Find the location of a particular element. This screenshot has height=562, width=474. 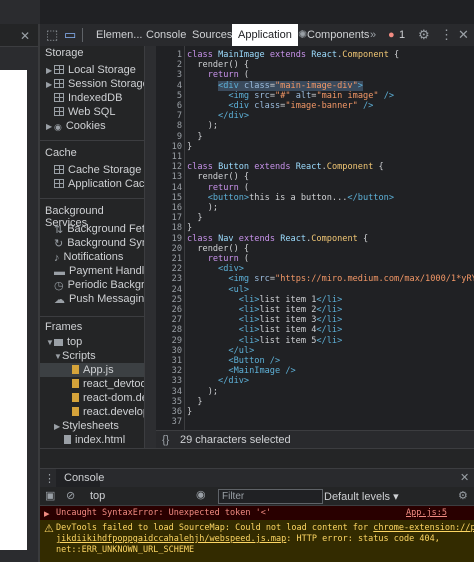

line-number: 6 is located at coordinates (169, 106).